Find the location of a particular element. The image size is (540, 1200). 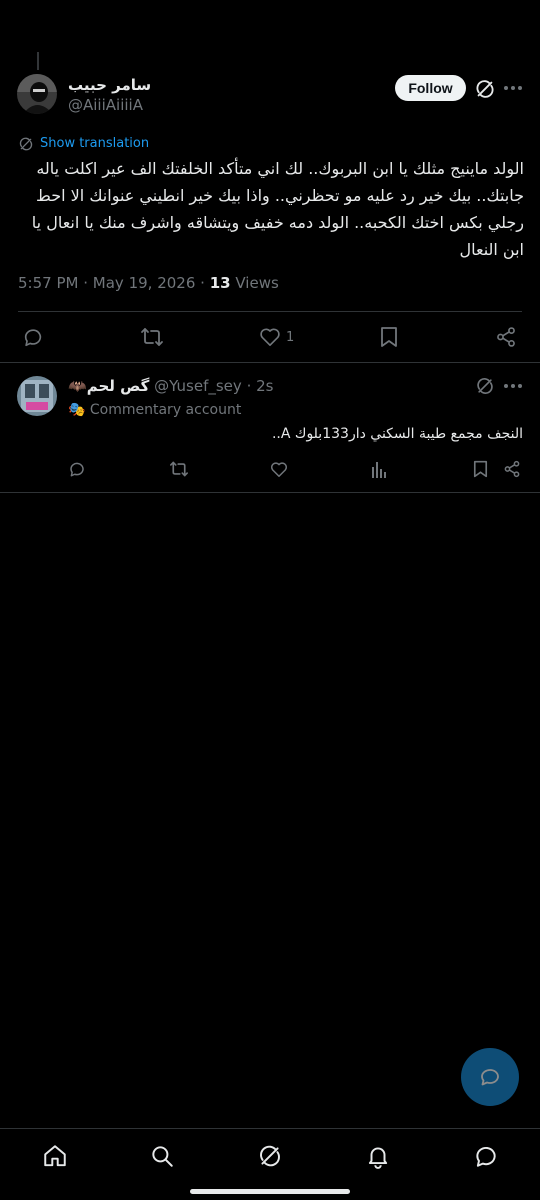

reply-avatar is located at coordinates (37, 396).